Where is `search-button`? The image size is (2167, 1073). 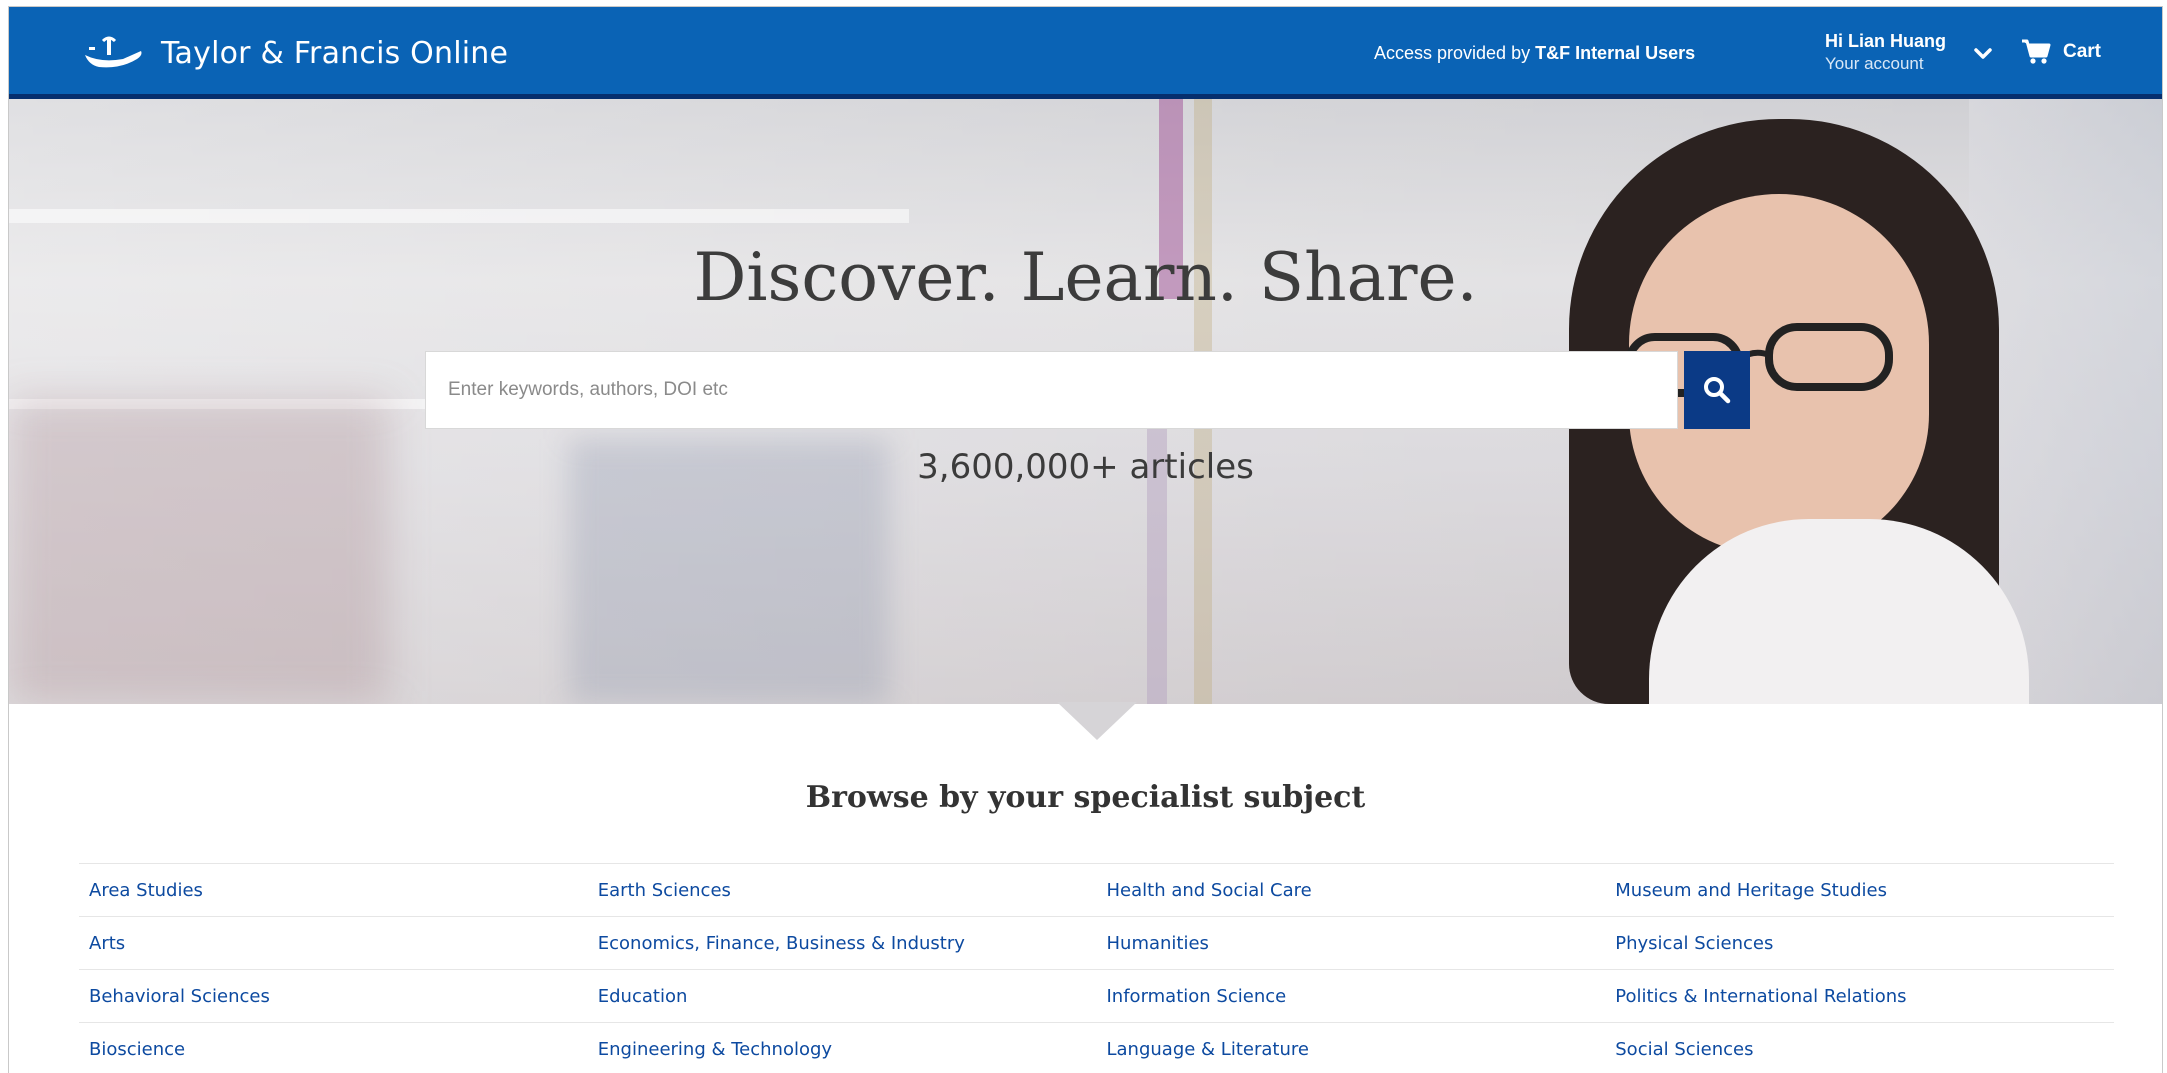
search-button is located at coordinates (1717, 390).